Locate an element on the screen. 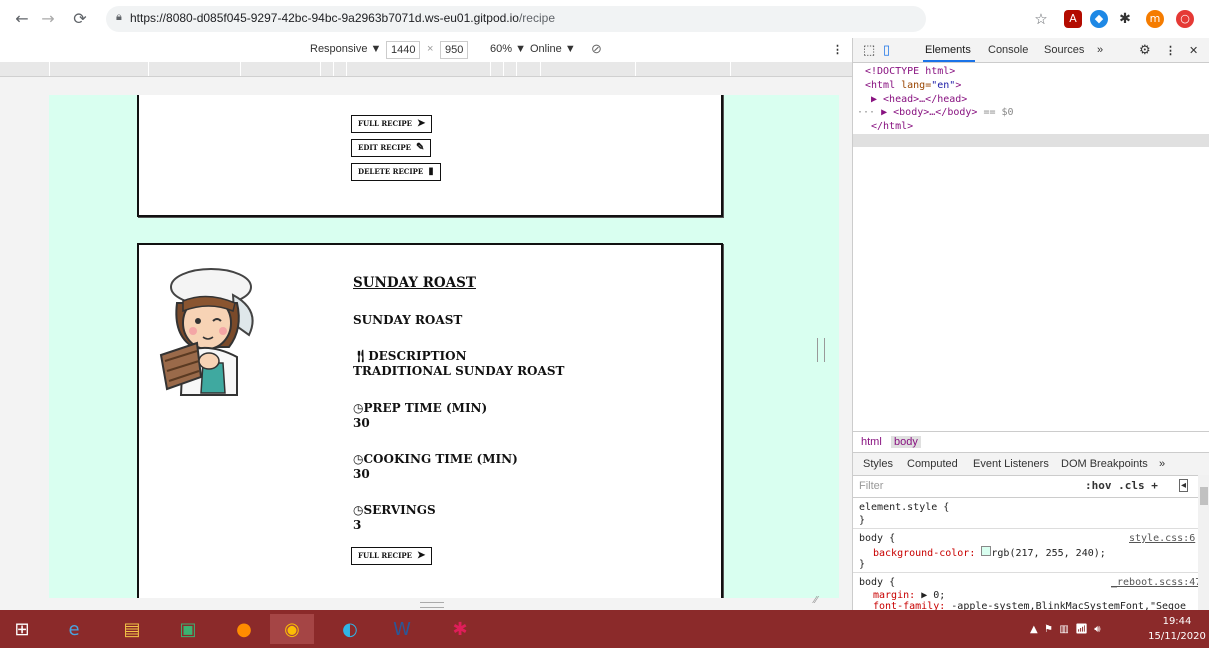 The width and height of the screenshot is (1209, 648). resize-handle-horizontal is located at coordinates (432, 605).